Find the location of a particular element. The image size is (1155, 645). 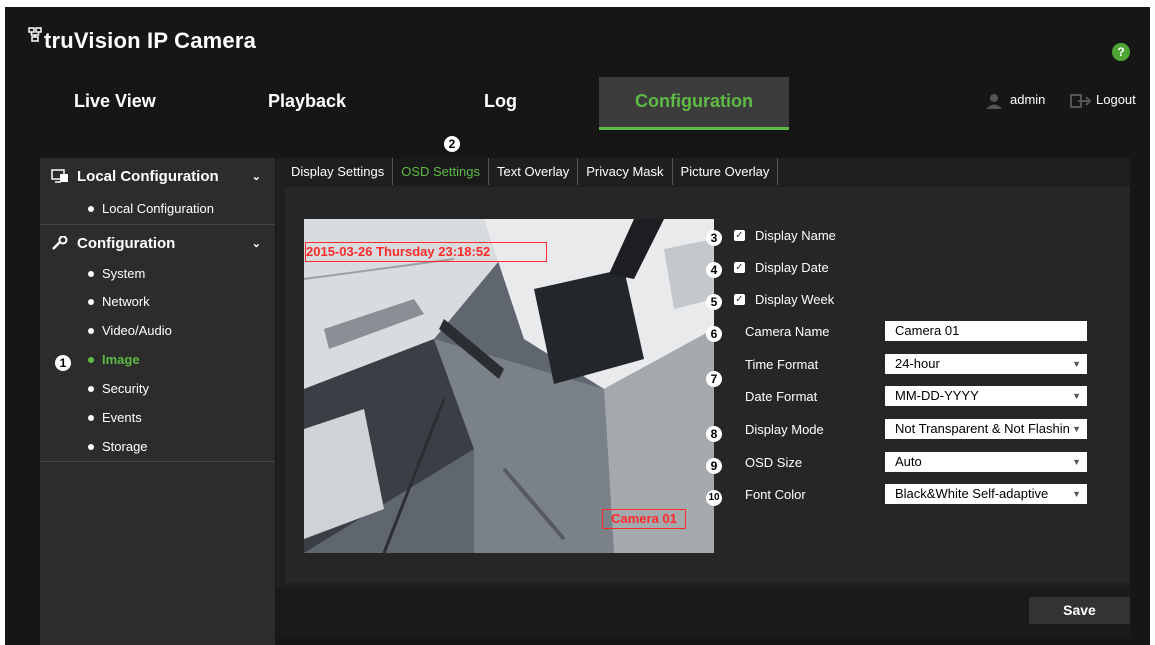

logout-link: Logout is located at coordinates (1116, 99).